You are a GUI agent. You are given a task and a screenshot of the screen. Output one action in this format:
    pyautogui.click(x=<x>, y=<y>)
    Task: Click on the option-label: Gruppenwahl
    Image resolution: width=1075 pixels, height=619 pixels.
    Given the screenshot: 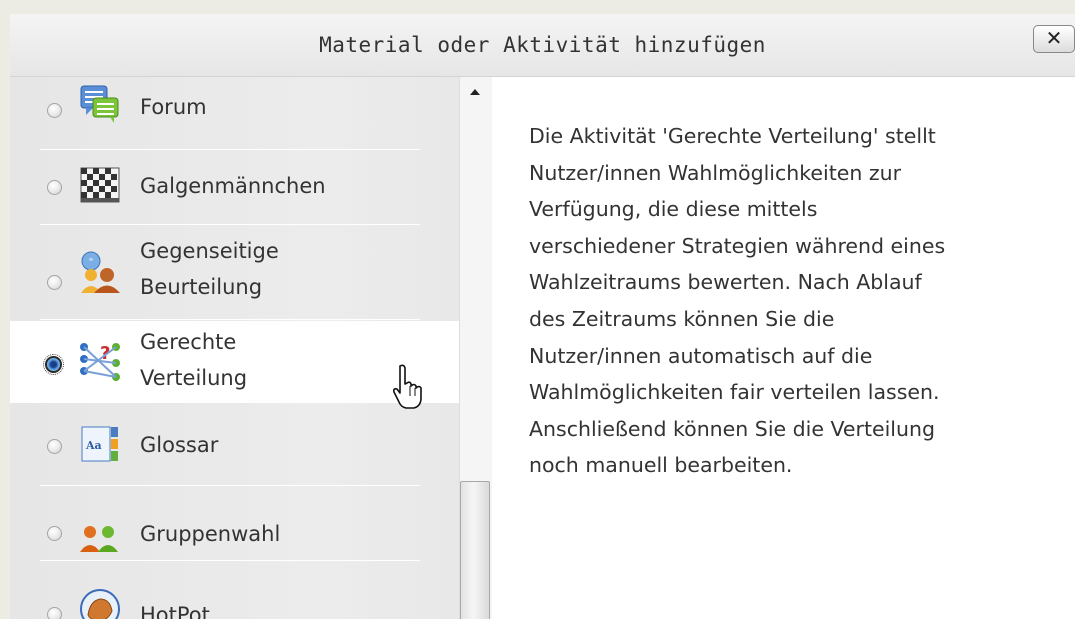 What is the action you would take?
    pyautogui.click(x=210, y=534)
    